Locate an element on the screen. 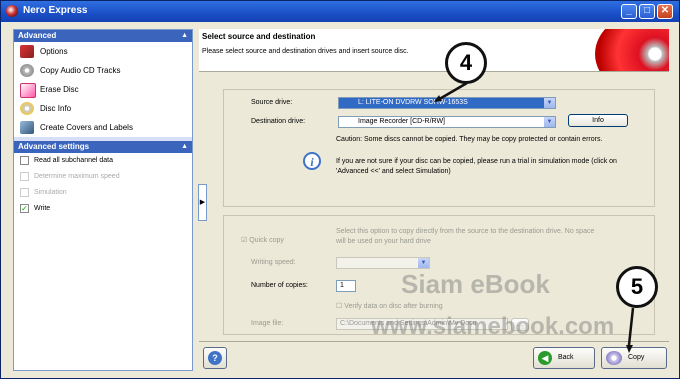 Image resolution: width=680 pixels, height=380 pixels. disc-info-icon is located at coordinates (27, 108).